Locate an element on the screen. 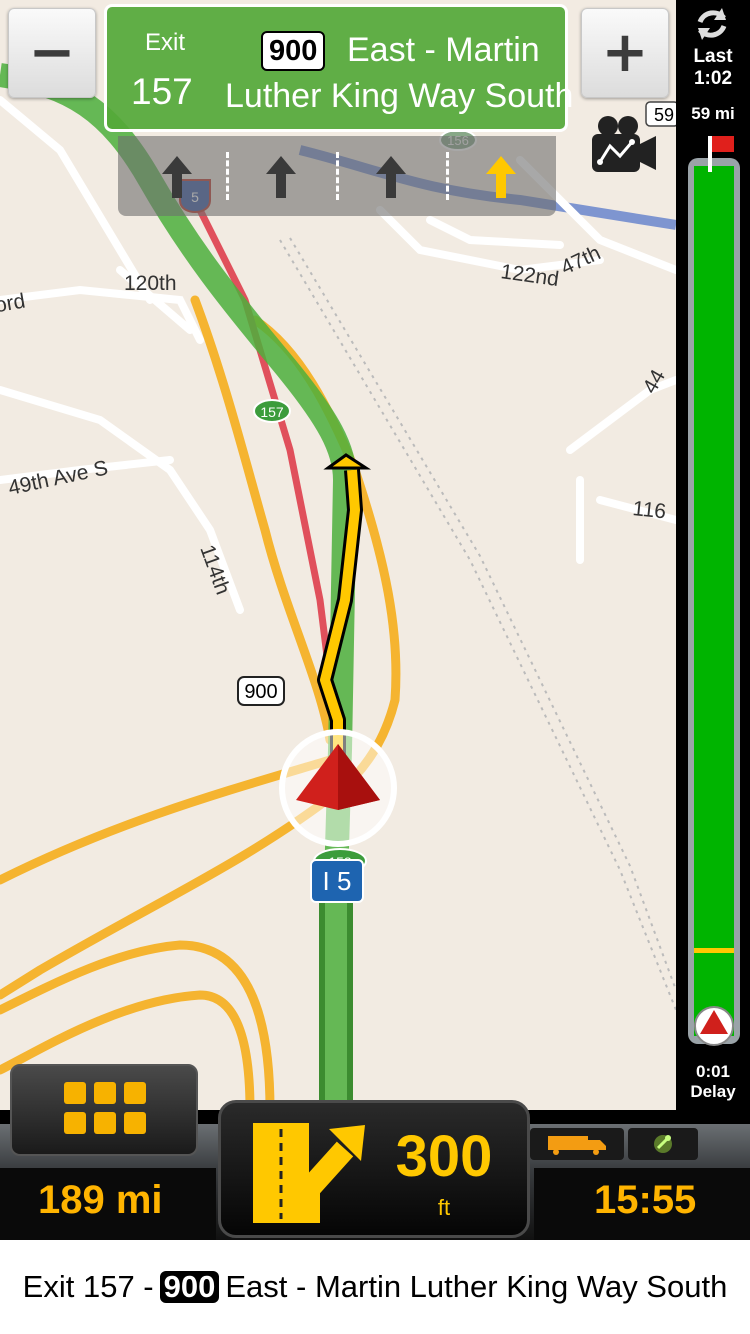  destination-flag-icon is located at coordinates (721, 154).